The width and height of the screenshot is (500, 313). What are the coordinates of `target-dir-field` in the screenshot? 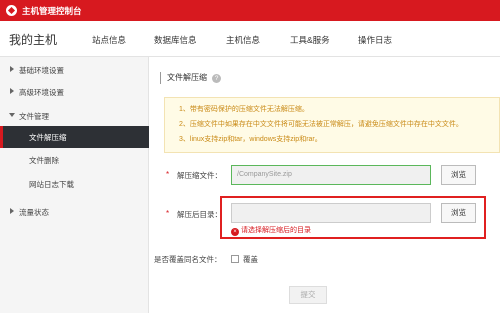 It's located at (331, 213).